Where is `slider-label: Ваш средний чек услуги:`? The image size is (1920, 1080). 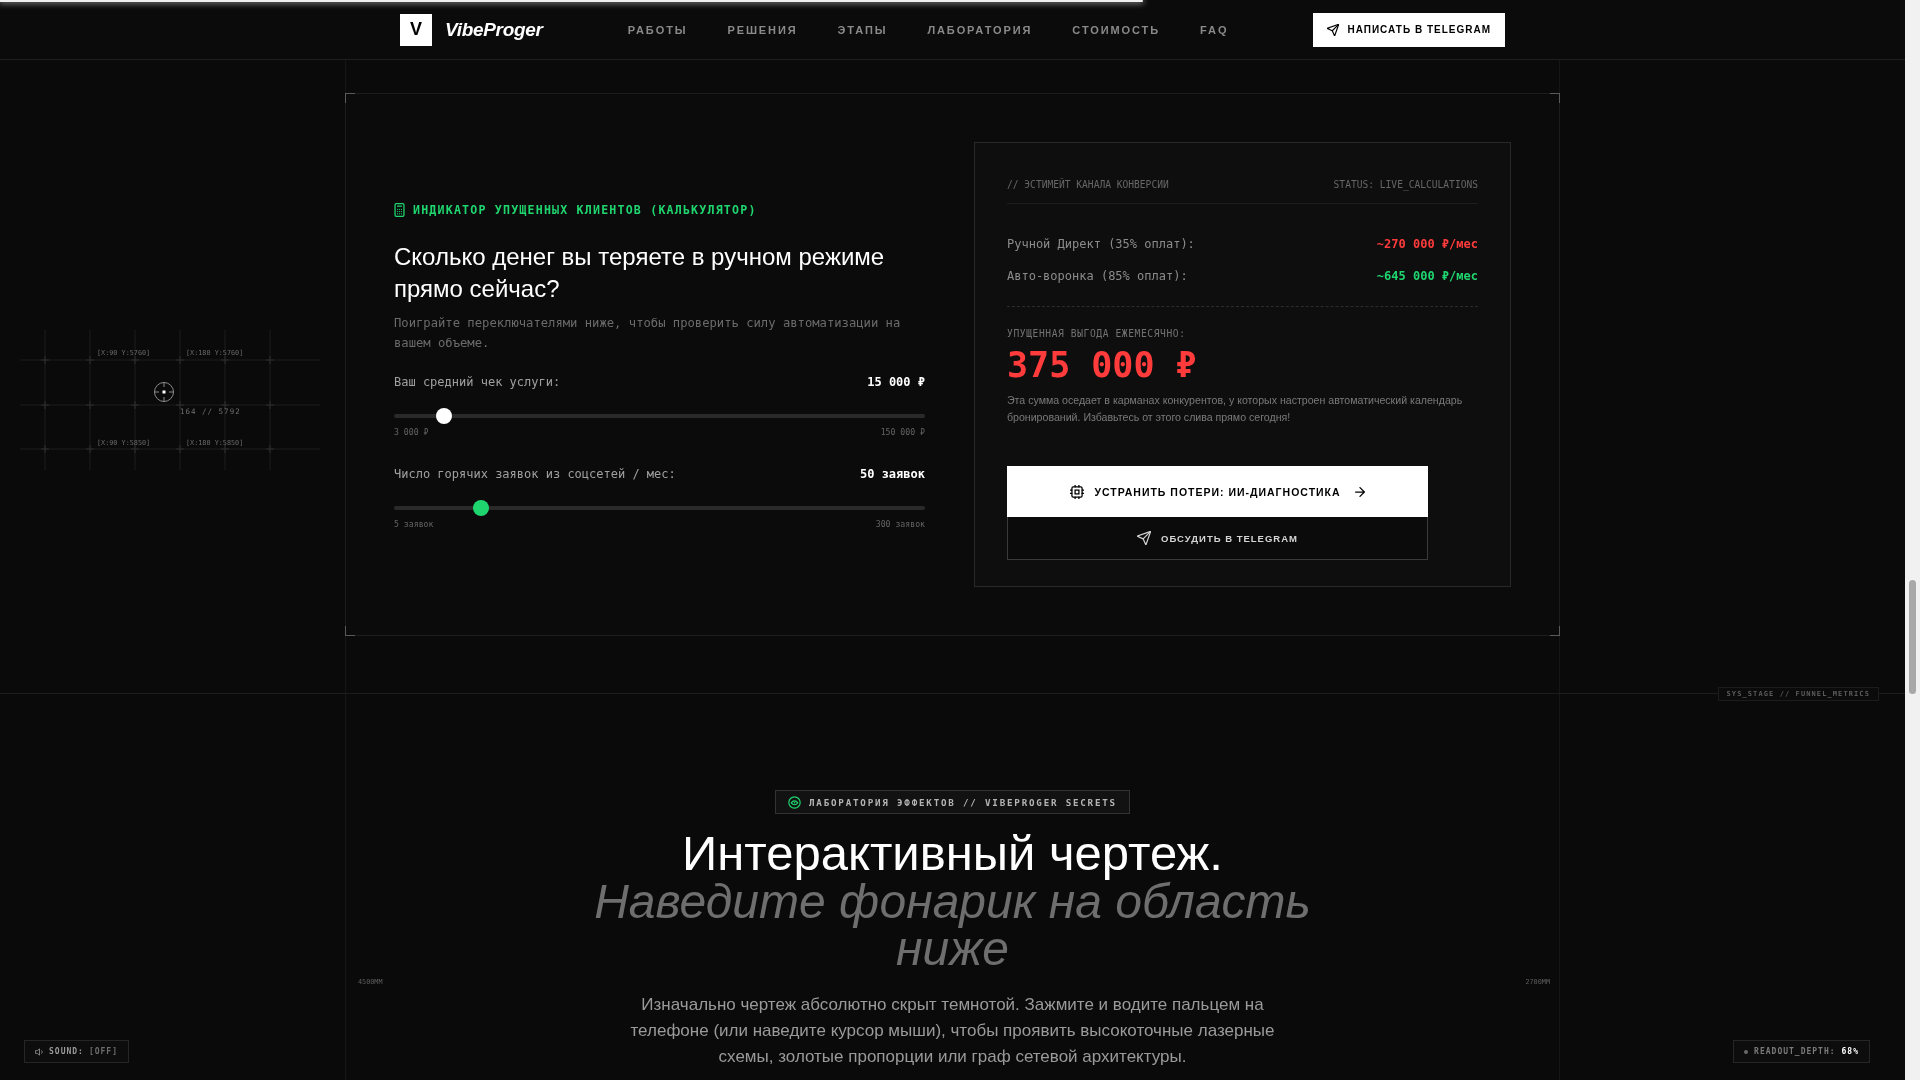 slider-label: Ваш средний чек услуги: is located at coordinates (477, 381).